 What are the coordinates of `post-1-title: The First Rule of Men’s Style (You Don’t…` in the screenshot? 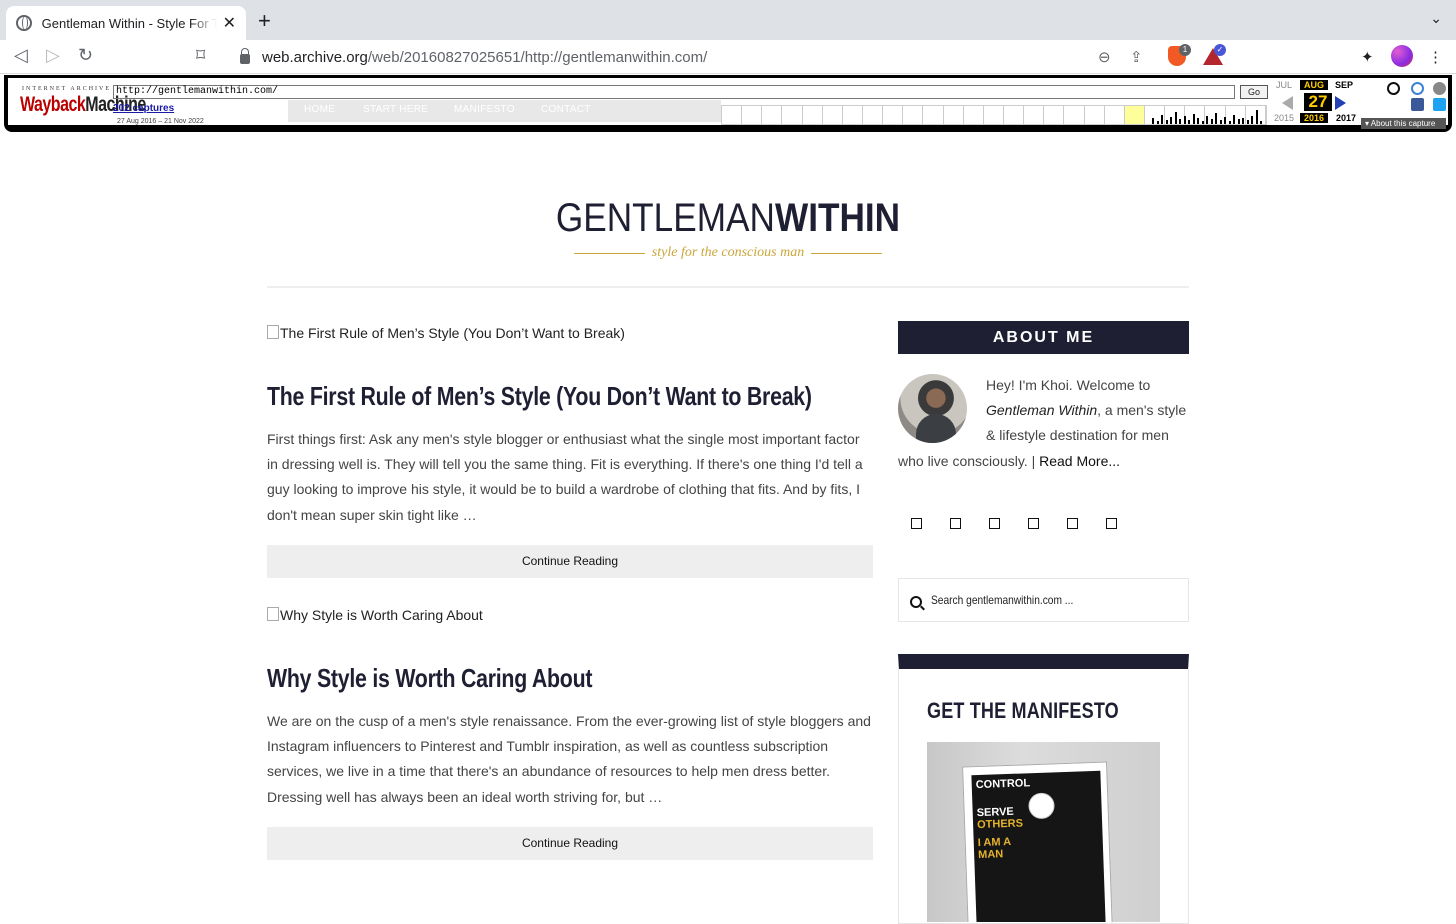 It's located at (539, 396).